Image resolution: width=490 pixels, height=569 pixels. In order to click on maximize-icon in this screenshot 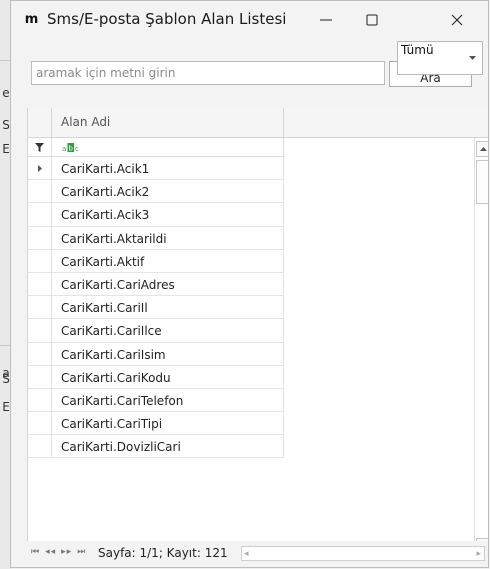, I will do `click(372, 20)`.